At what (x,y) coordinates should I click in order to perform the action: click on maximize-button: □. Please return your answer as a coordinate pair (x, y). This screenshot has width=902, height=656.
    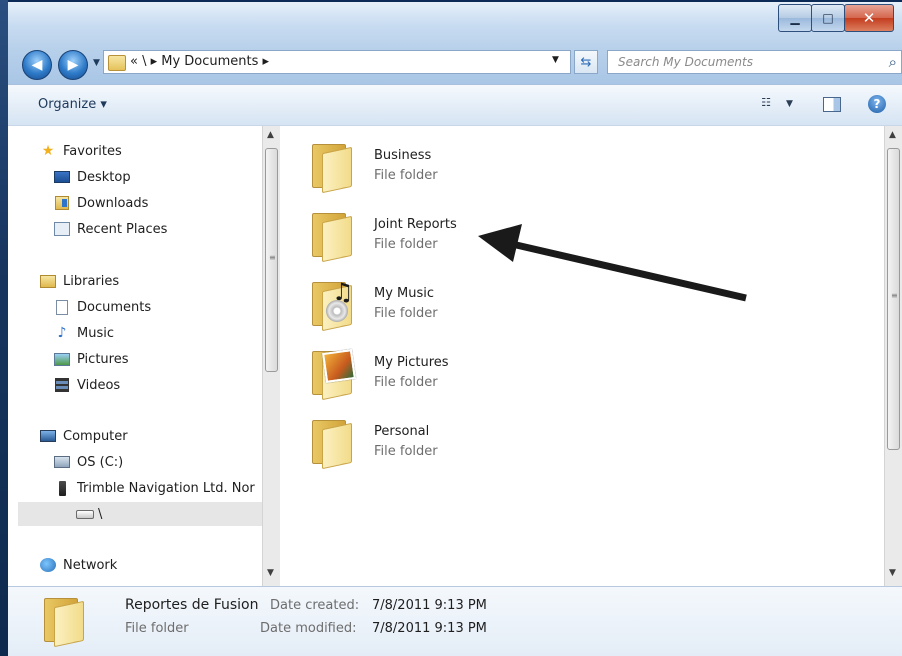
    Looking at the image, I should click on (828, 18).